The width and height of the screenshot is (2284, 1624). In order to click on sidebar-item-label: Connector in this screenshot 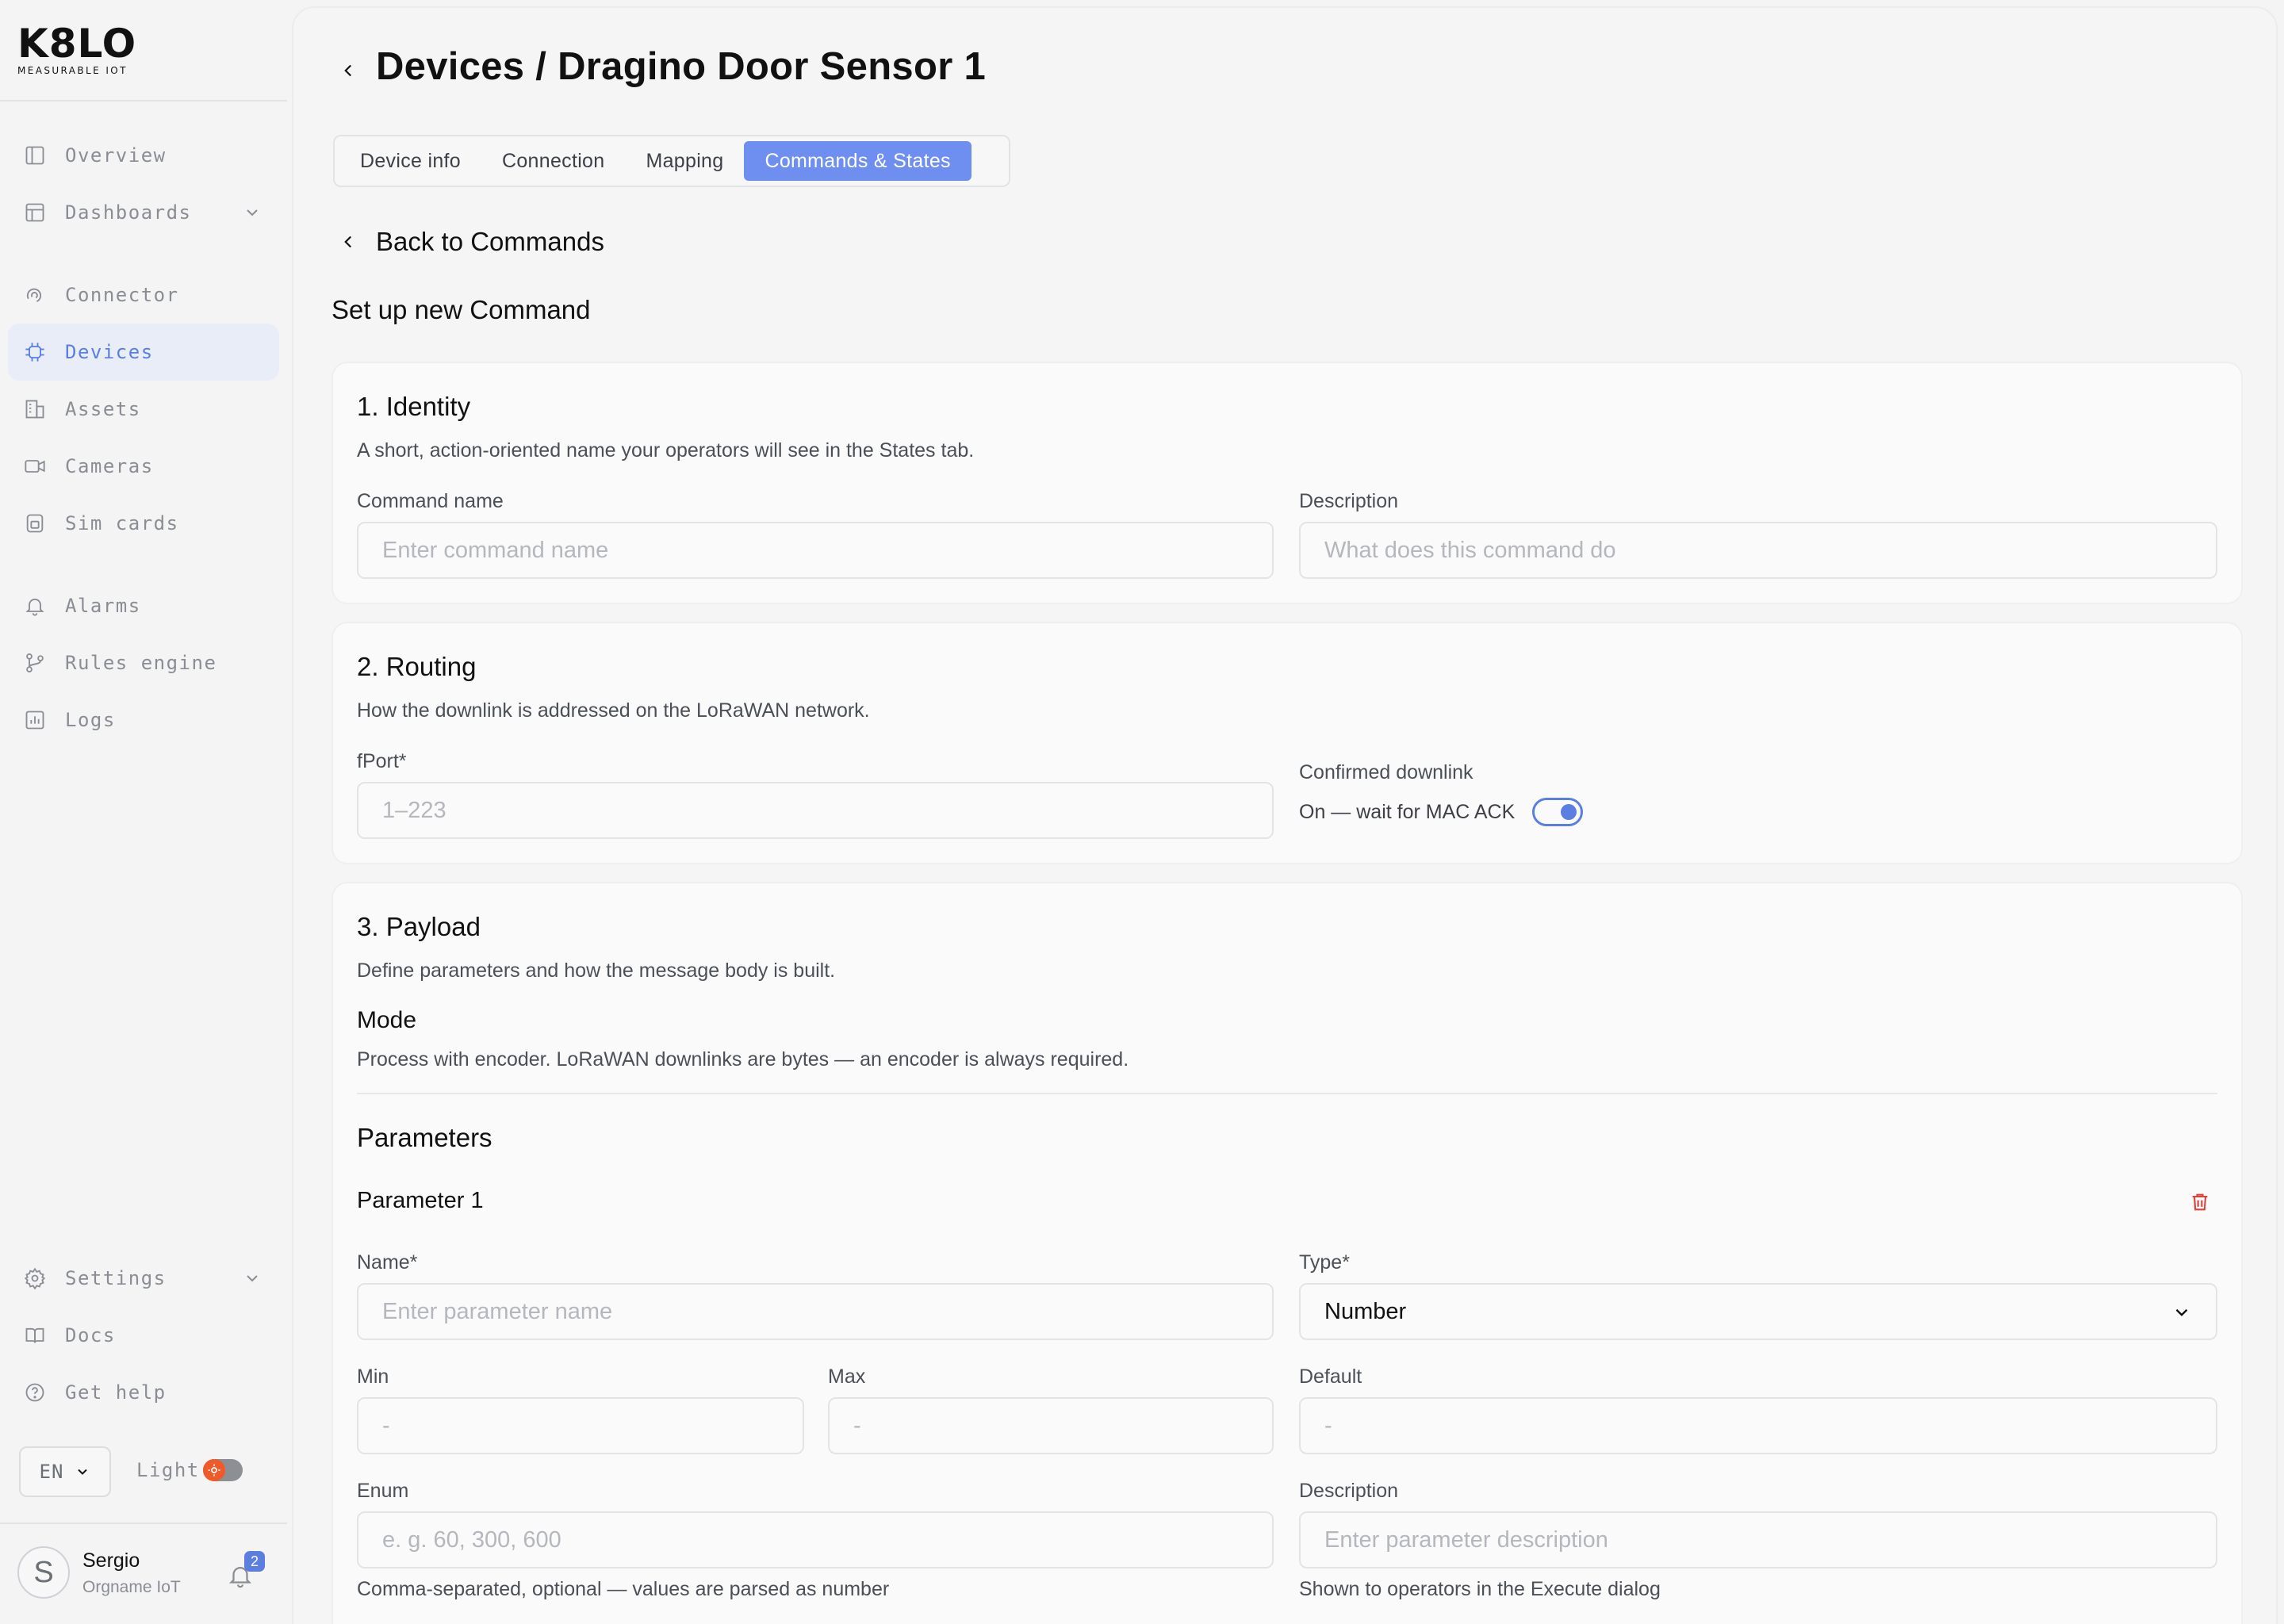, I will do `click(122, 295)`.